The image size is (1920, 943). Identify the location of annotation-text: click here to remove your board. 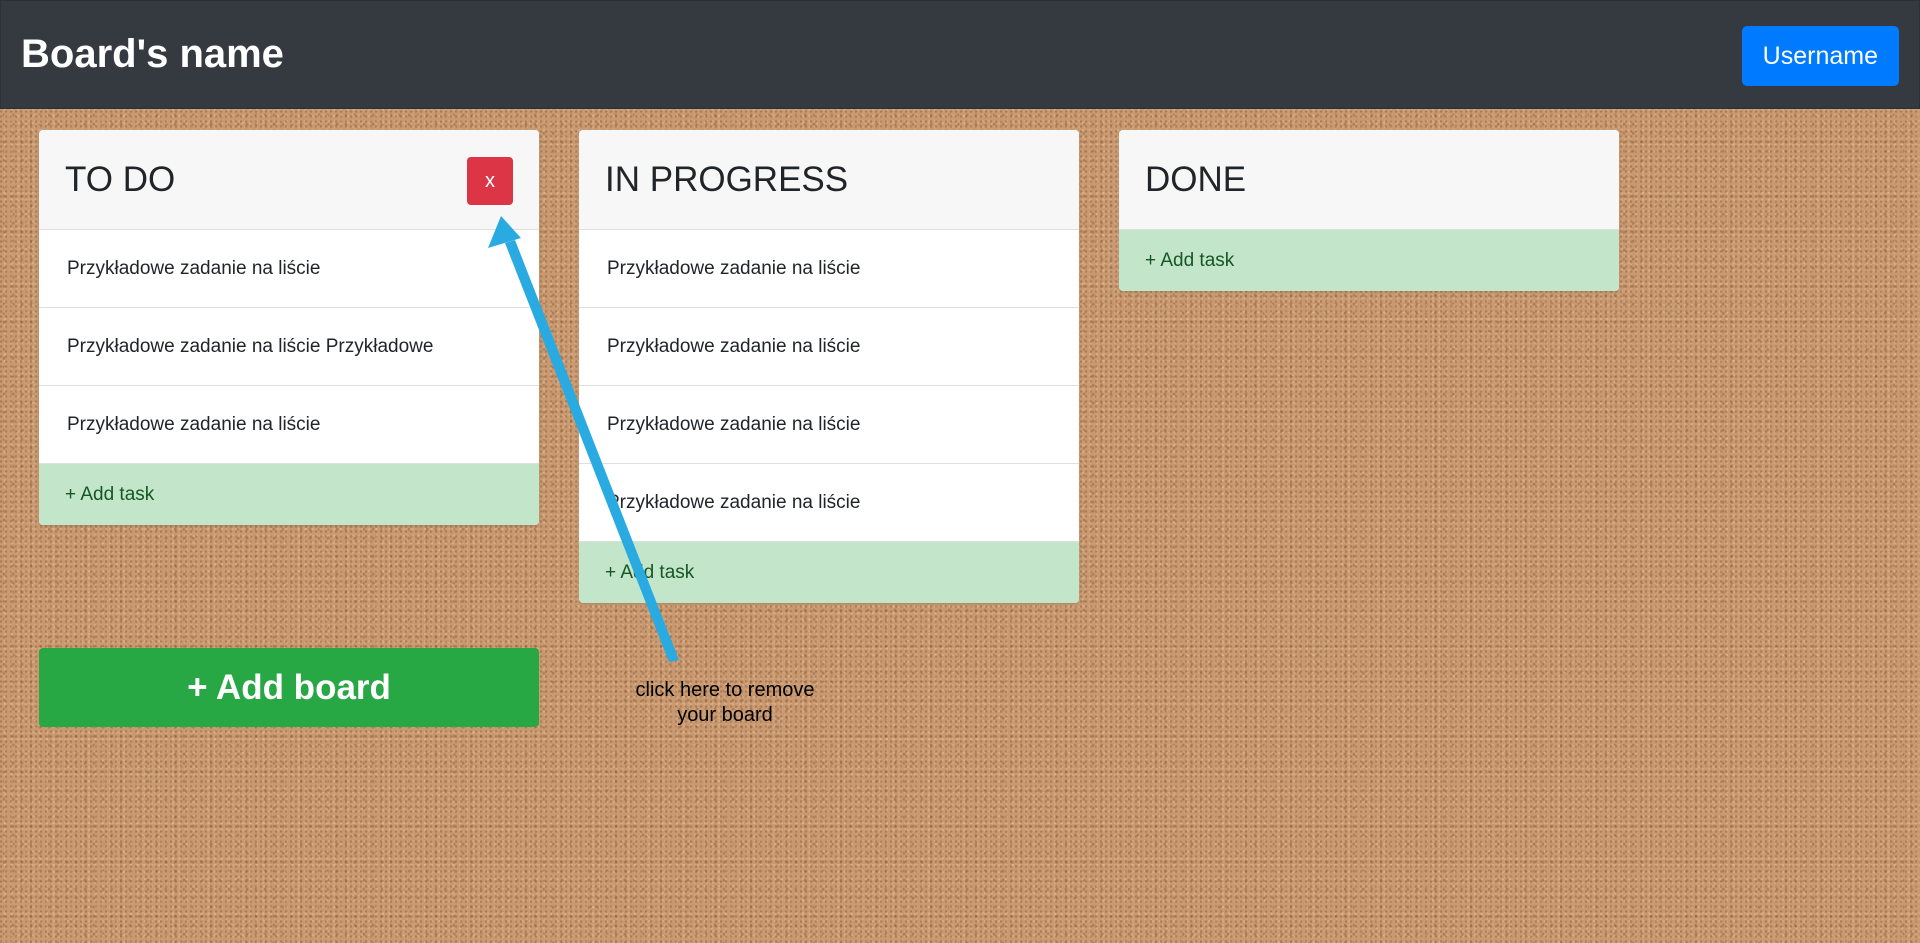
(725, 703).